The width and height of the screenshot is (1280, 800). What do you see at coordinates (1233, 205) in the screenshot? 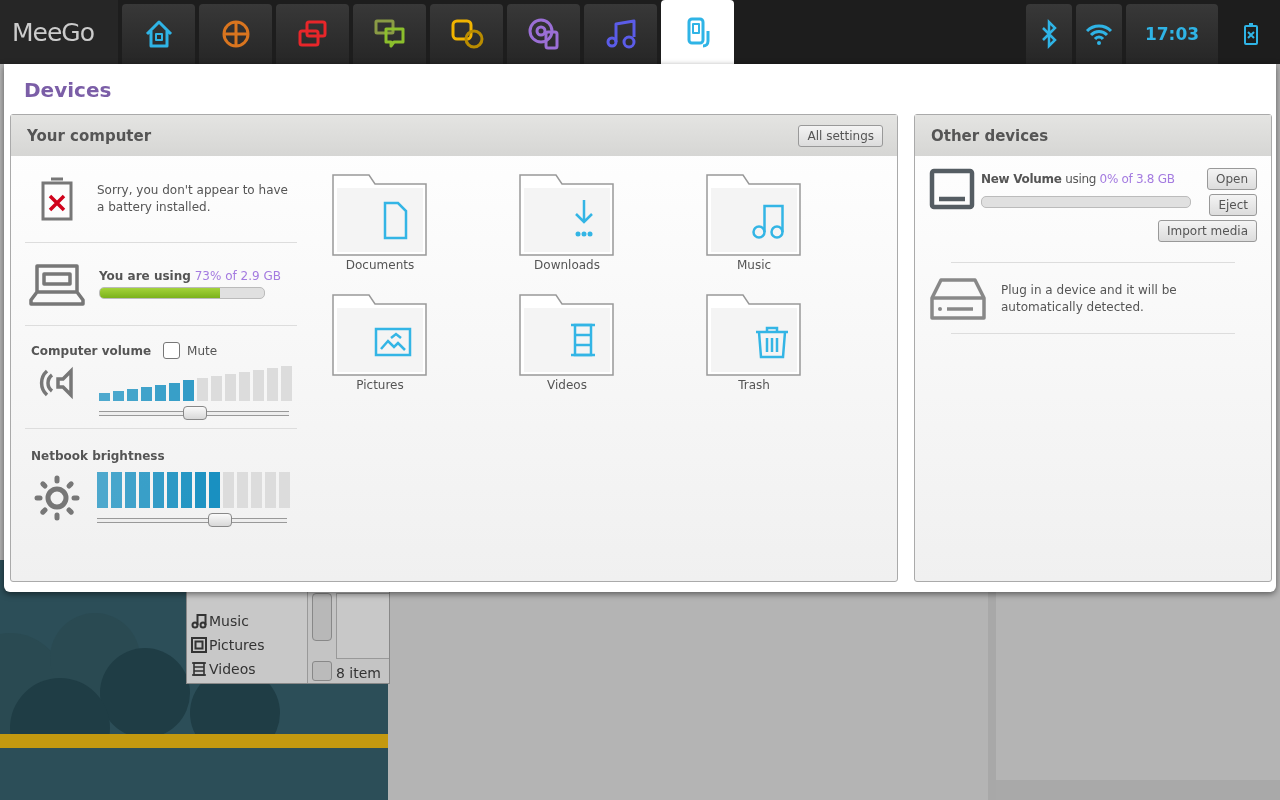
I see `device-action-button: Eject` at bounding box center [1233, 205].